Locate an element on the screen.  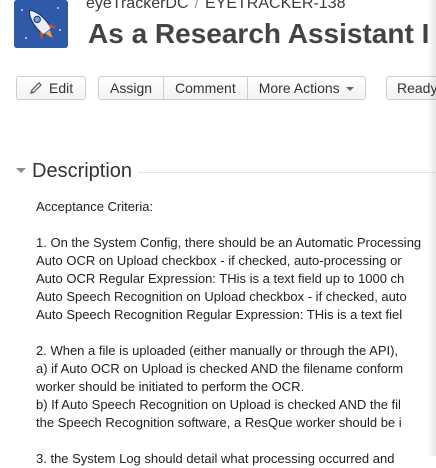
window-edge-shadow is located at coordinates (432, 228).